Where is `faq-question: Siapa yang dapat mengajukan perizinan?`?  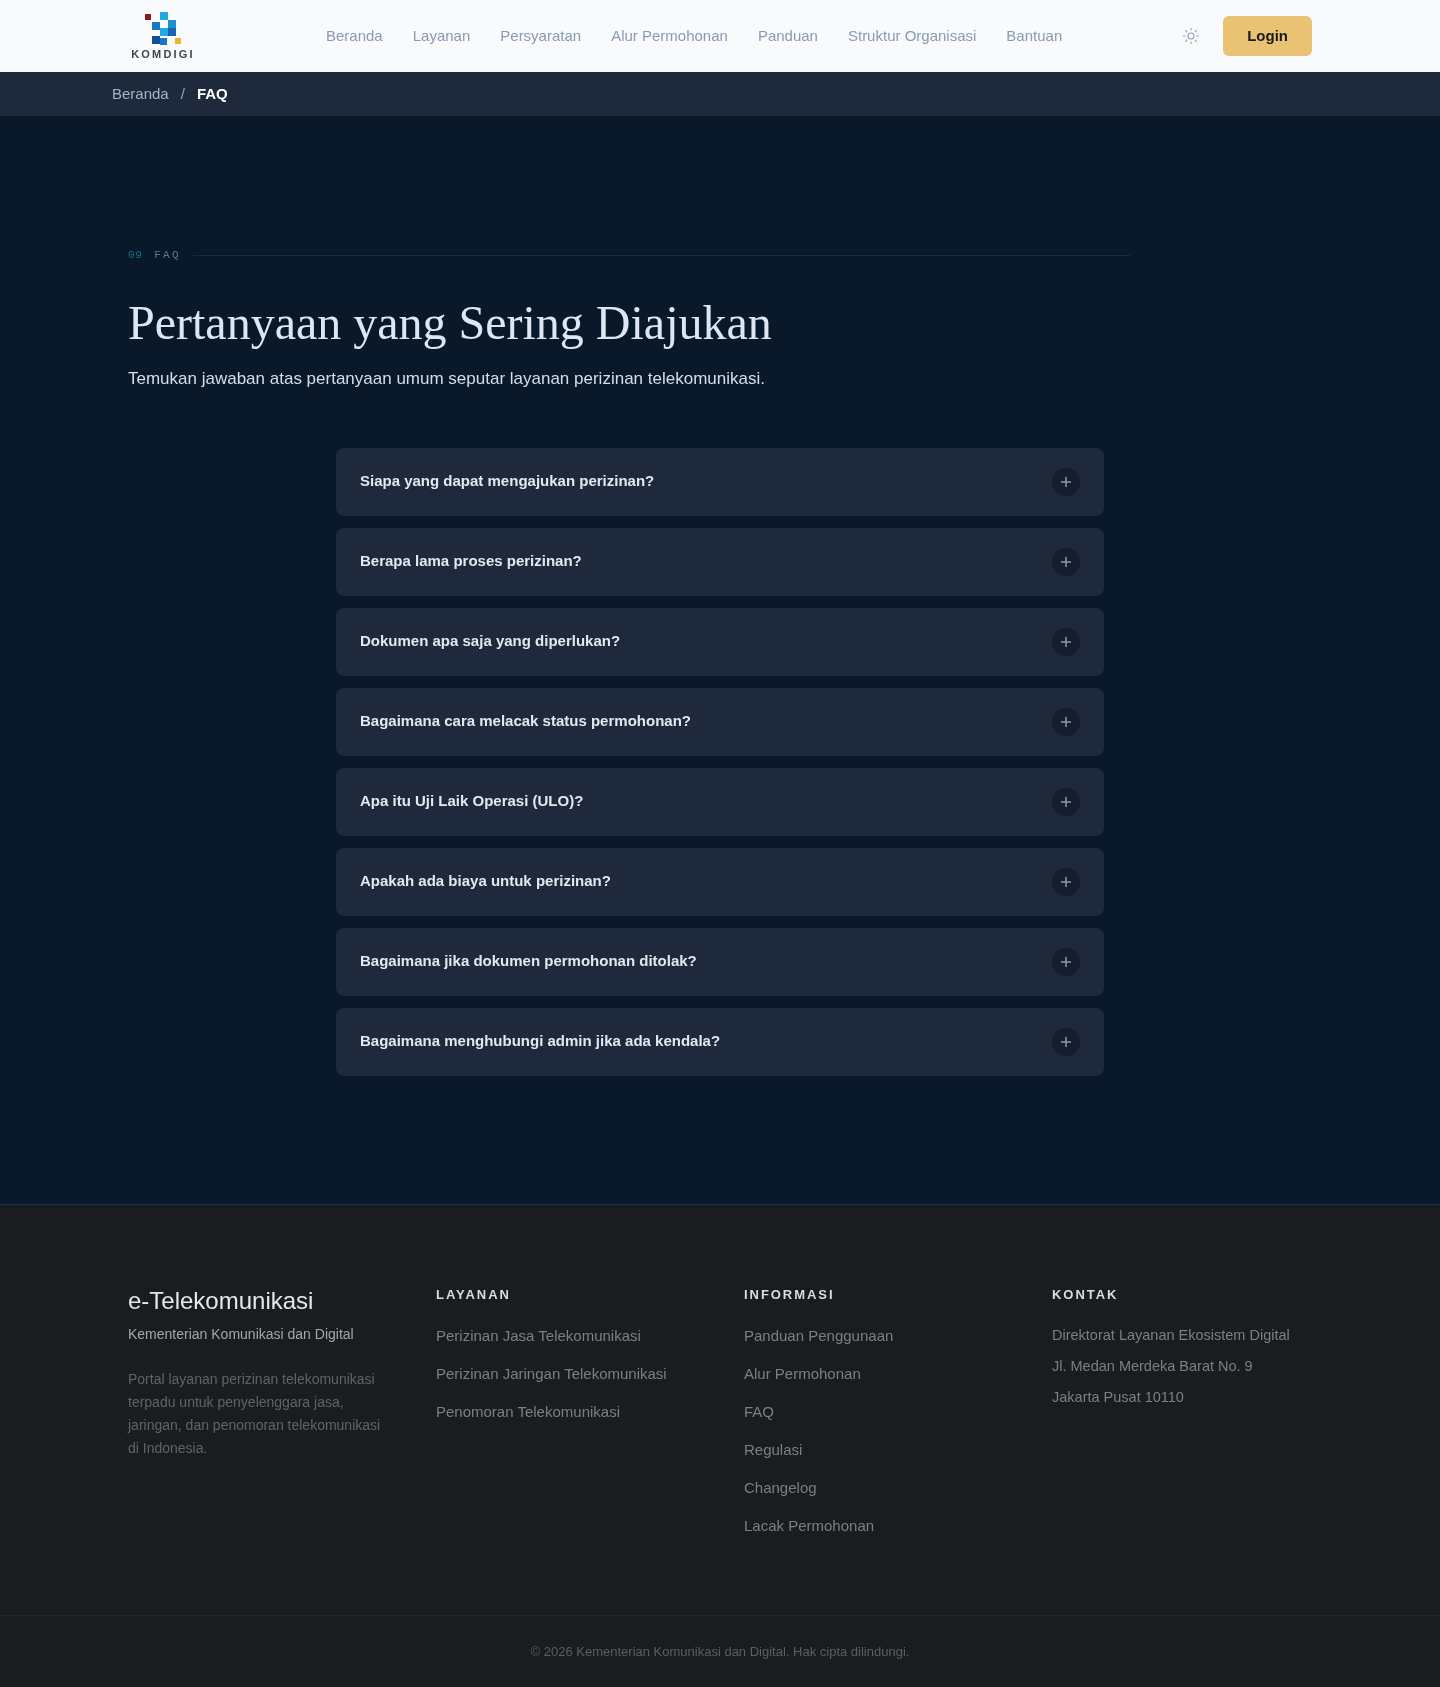 faq-question: Siapa yang dapat mengajukan perizinan? is located at coordinates (720, 481).